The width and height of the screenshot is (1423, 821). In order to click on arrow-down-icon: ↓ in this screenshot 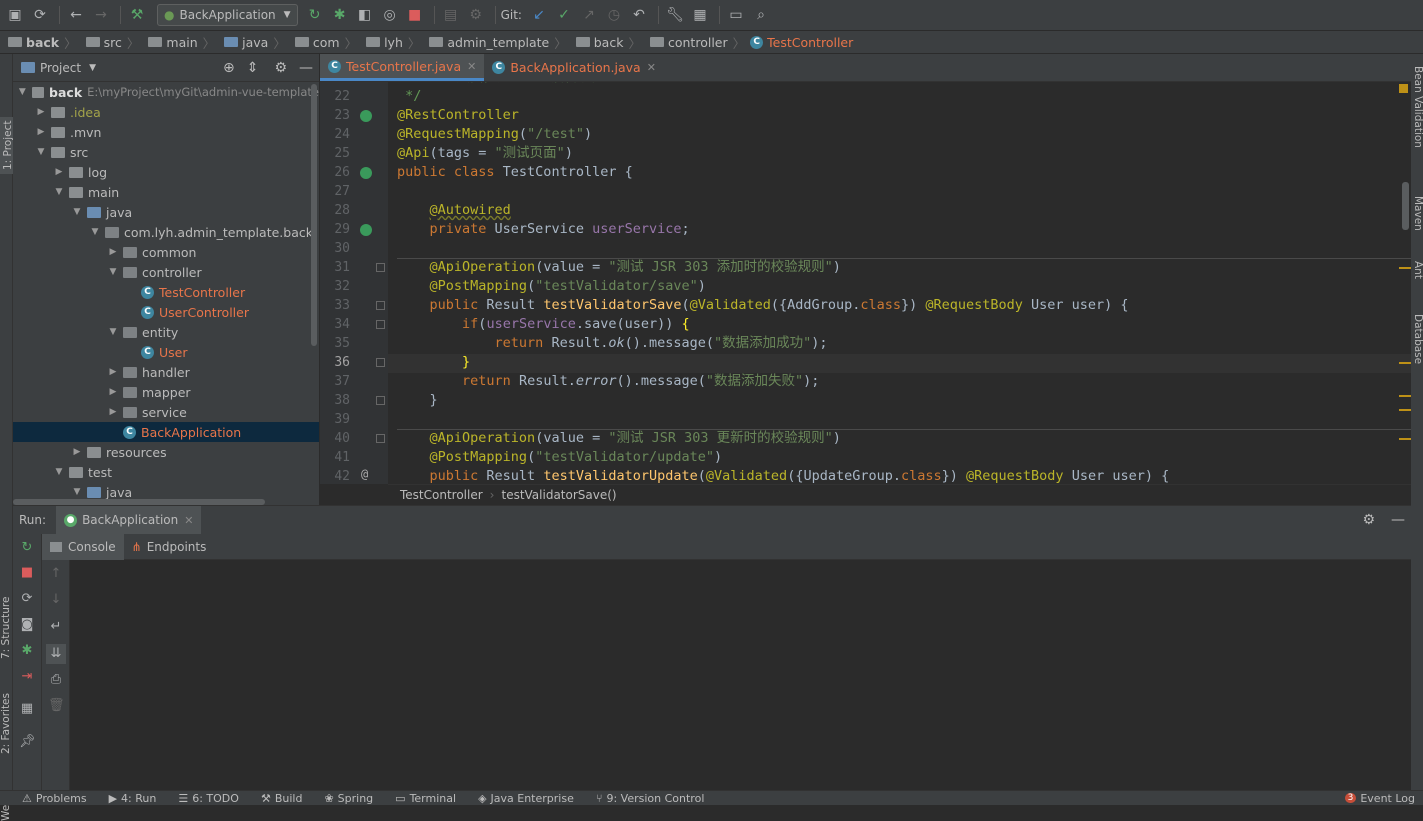, I will do `click(56, 600)`.